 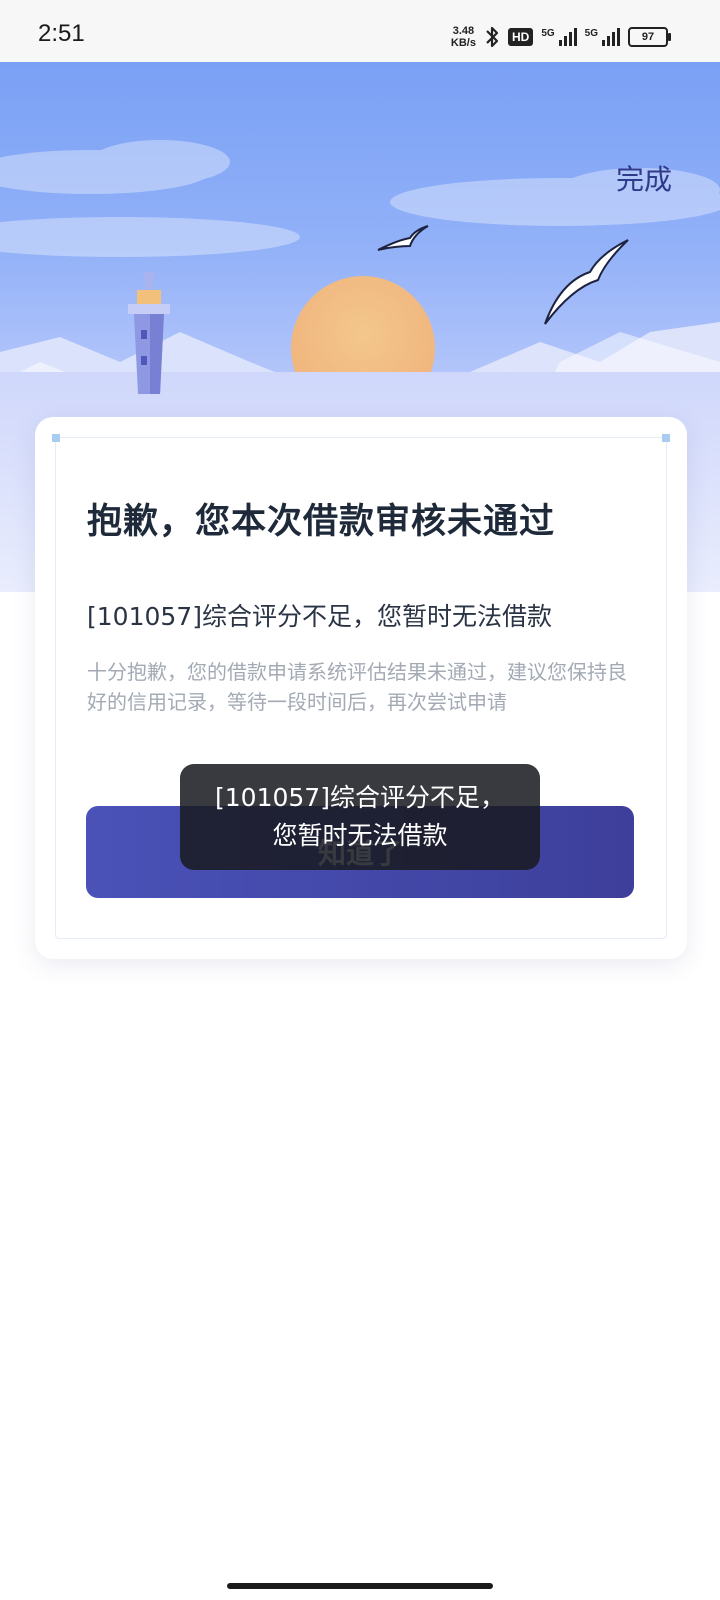 I want to click on status-icons: 3.48 KB/s HD 5G 5G 97, so click(x=561, y=37).